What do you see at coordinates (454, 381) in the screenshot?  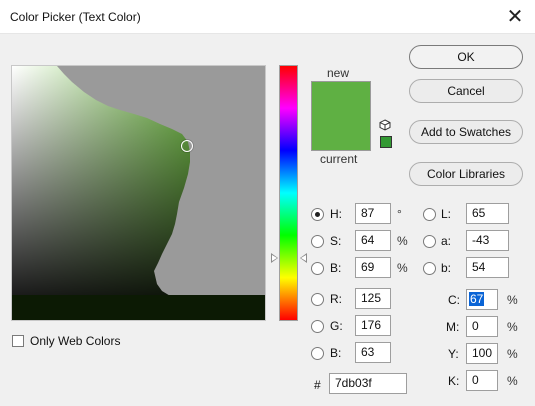 I see `black-label: K:` at bounding box center [454, 381].